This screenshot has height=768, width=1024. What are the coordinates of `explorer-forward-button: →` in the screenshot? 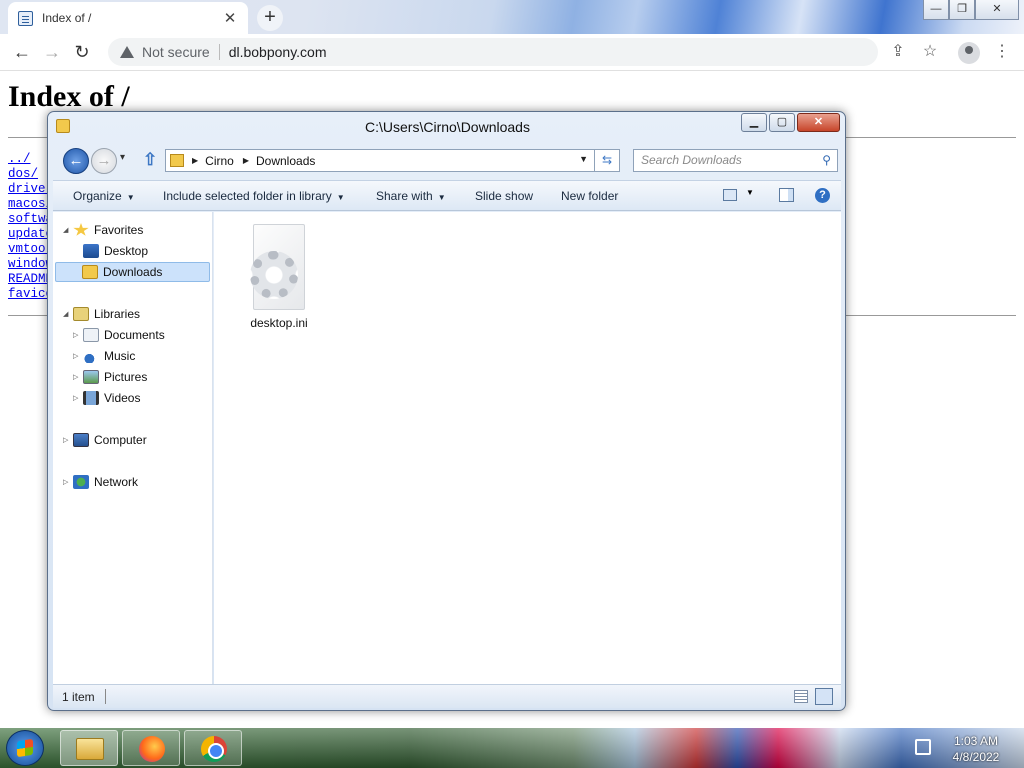 It's located at (104, 161).